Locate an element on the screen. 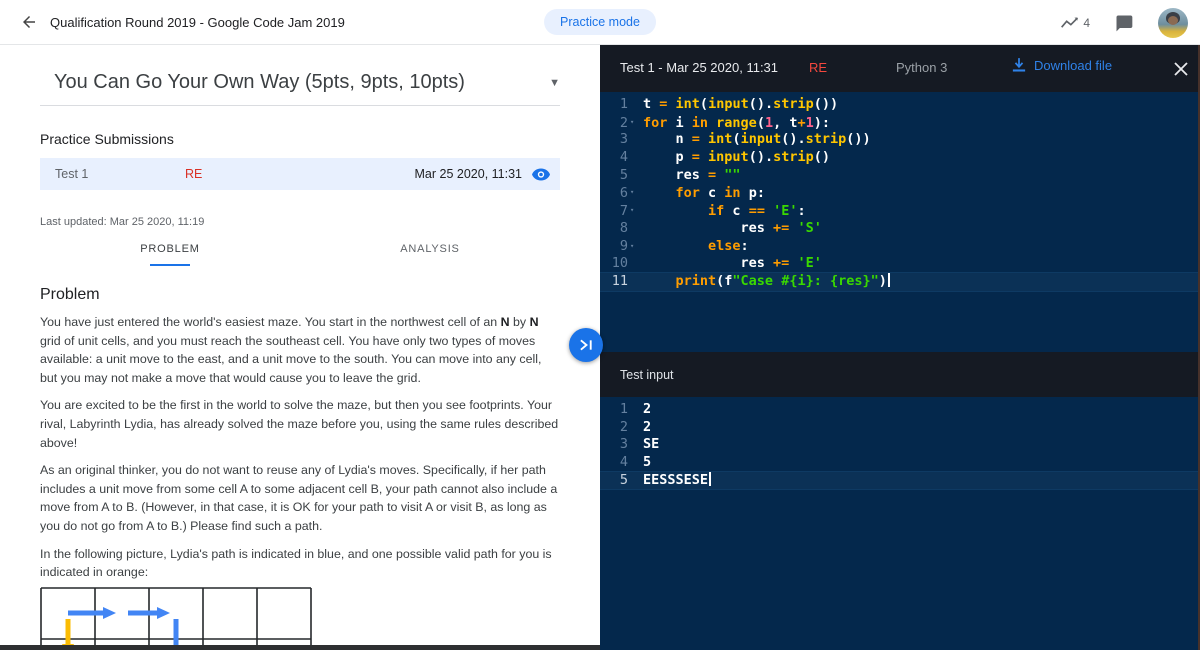  bottom-strip is located at coordinates (300, 647).